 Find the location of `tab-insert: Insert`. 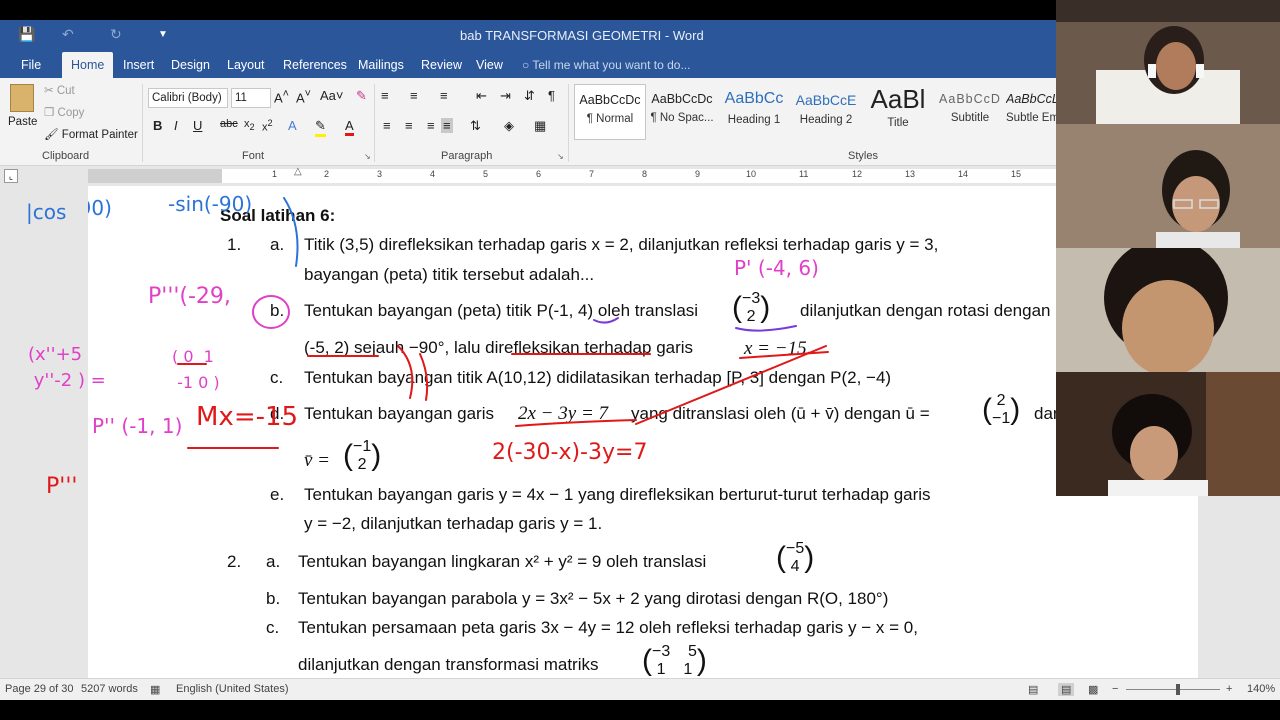

tab-insert: Insert is located at coordinates (138, 65).